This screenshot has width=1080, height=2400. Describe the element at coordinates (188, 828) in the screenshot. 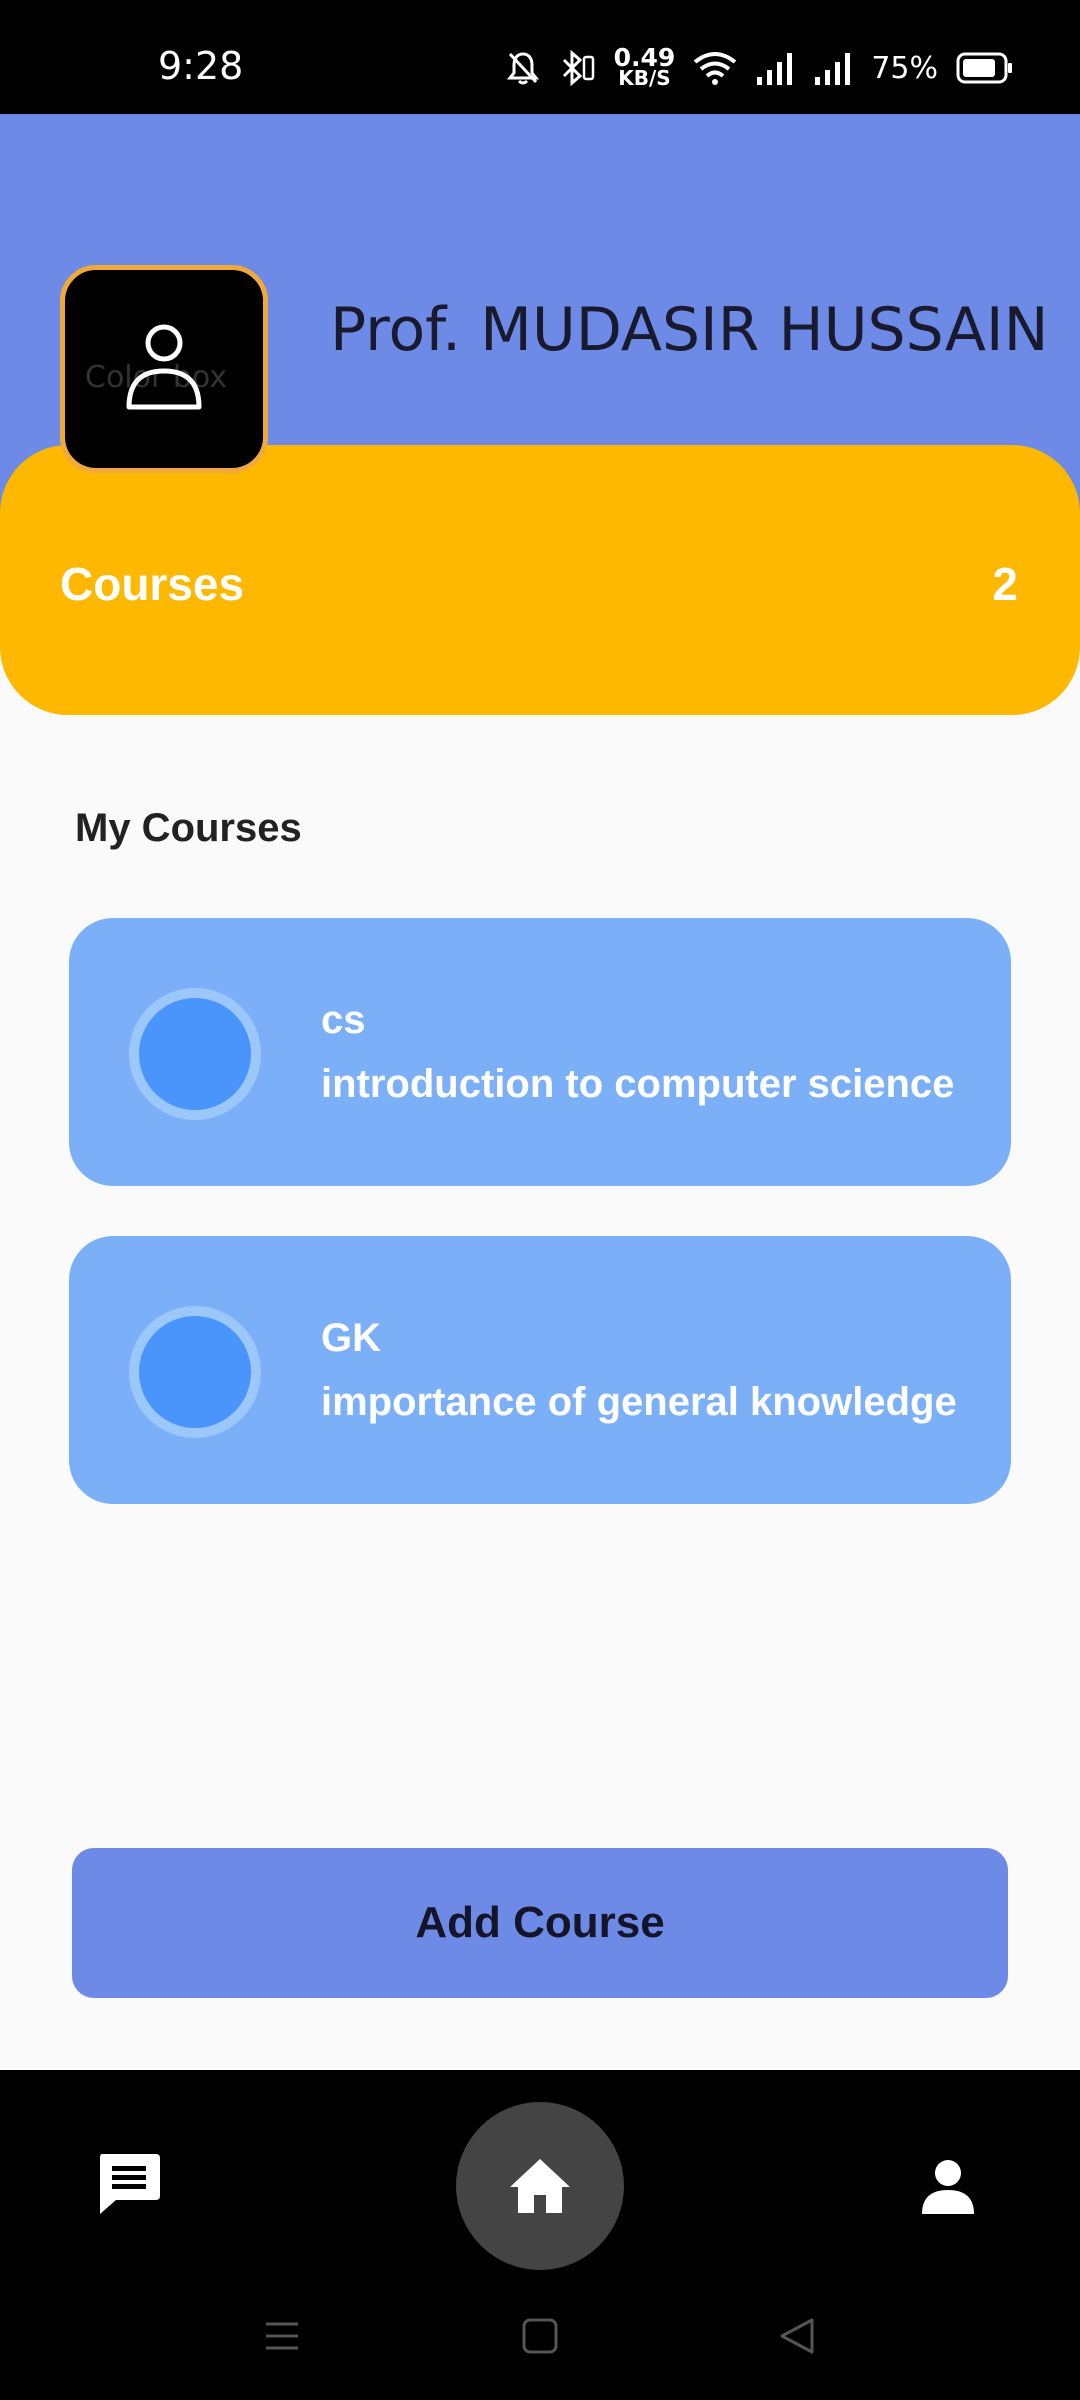

I see `my-courses-title: My Courses` at that location.